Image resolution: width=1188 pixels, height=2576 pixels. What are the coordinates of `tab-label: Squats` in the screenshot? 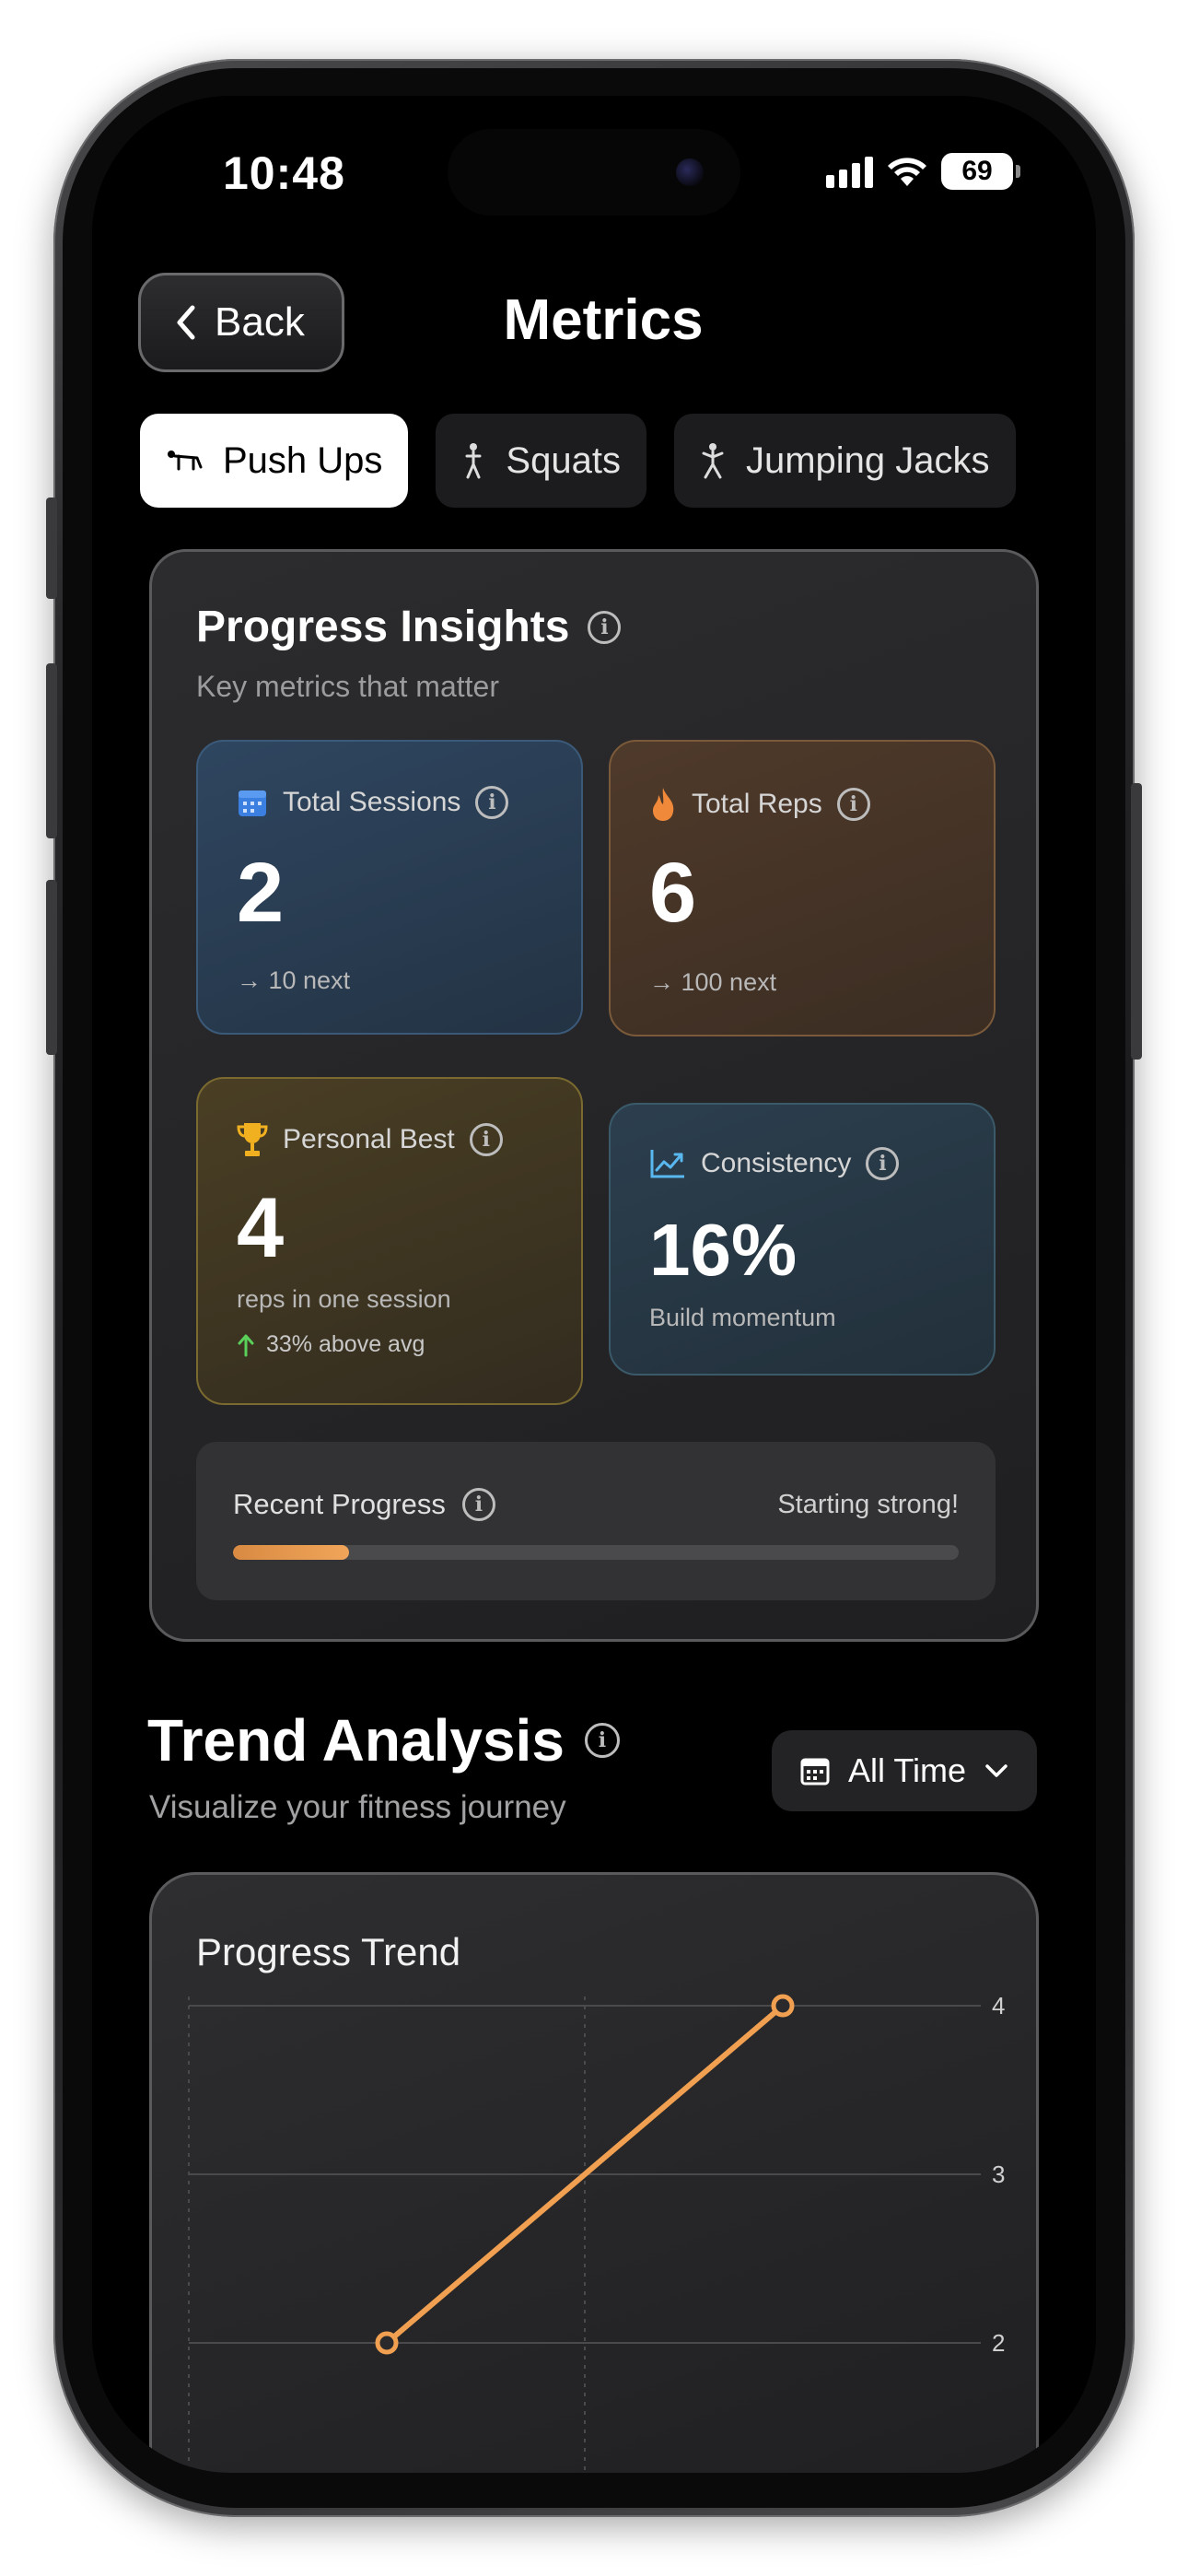 It's located at (563, 460).